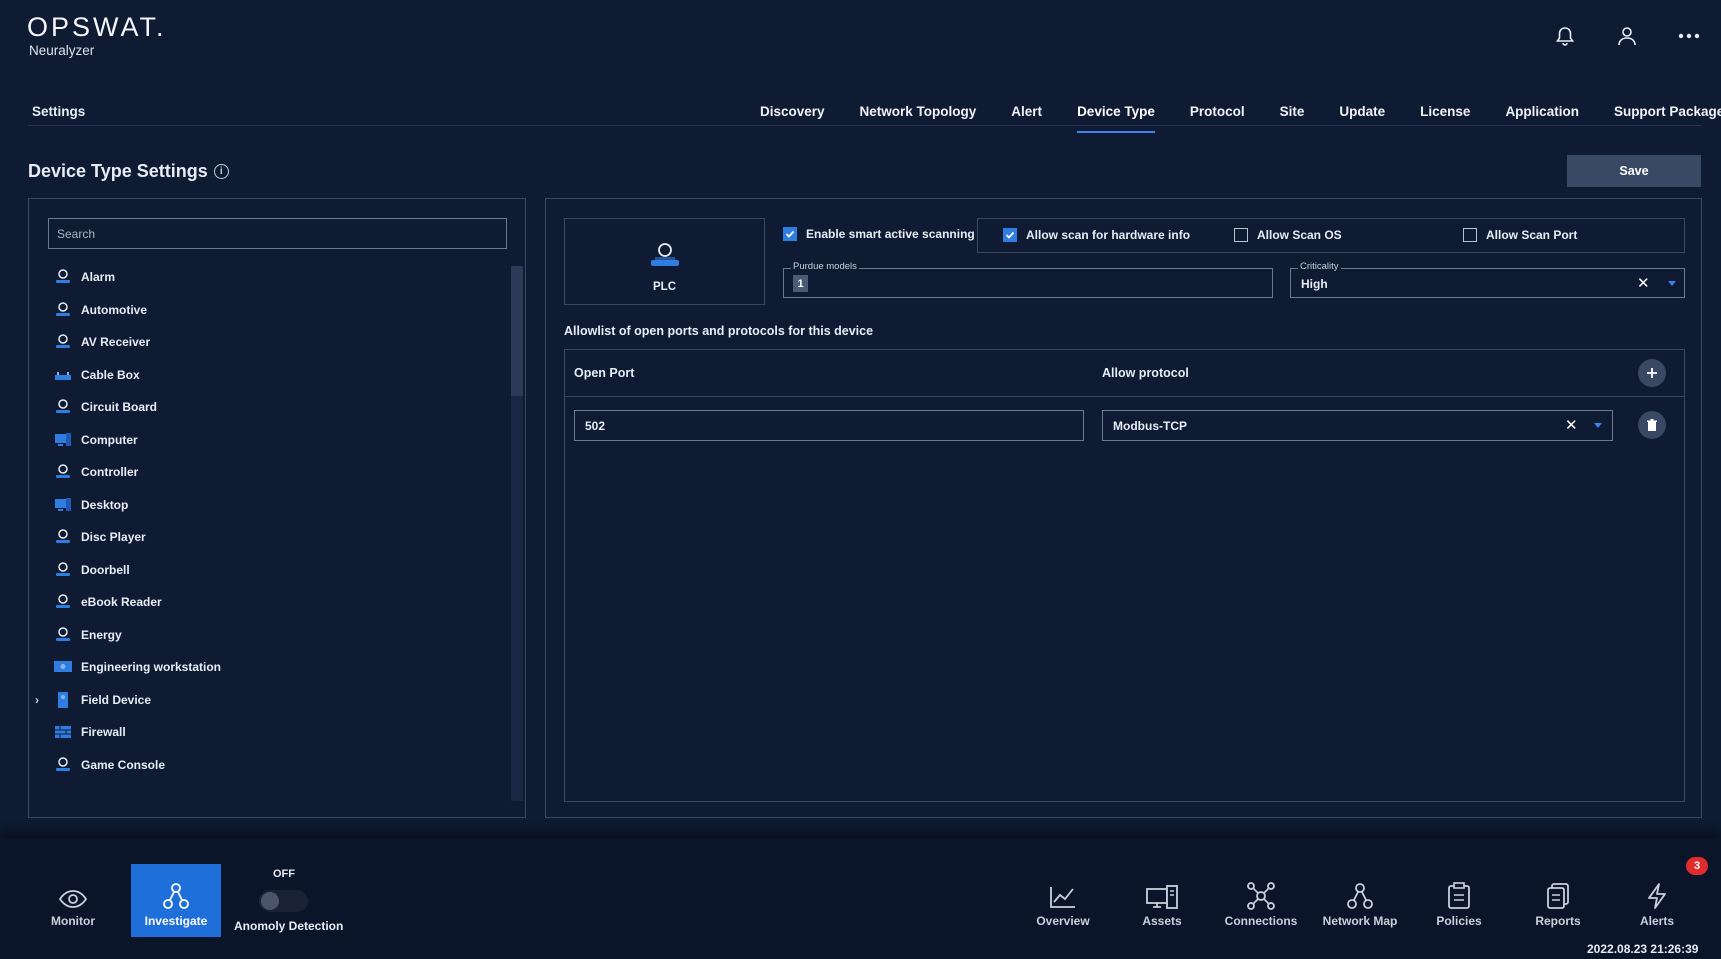 The height and width of the screenshot is (959, 1721). What do you see at coordinates (269, 277) in the screenshot?
I see `list-item: Alarm` at bounding box center [269, 277].